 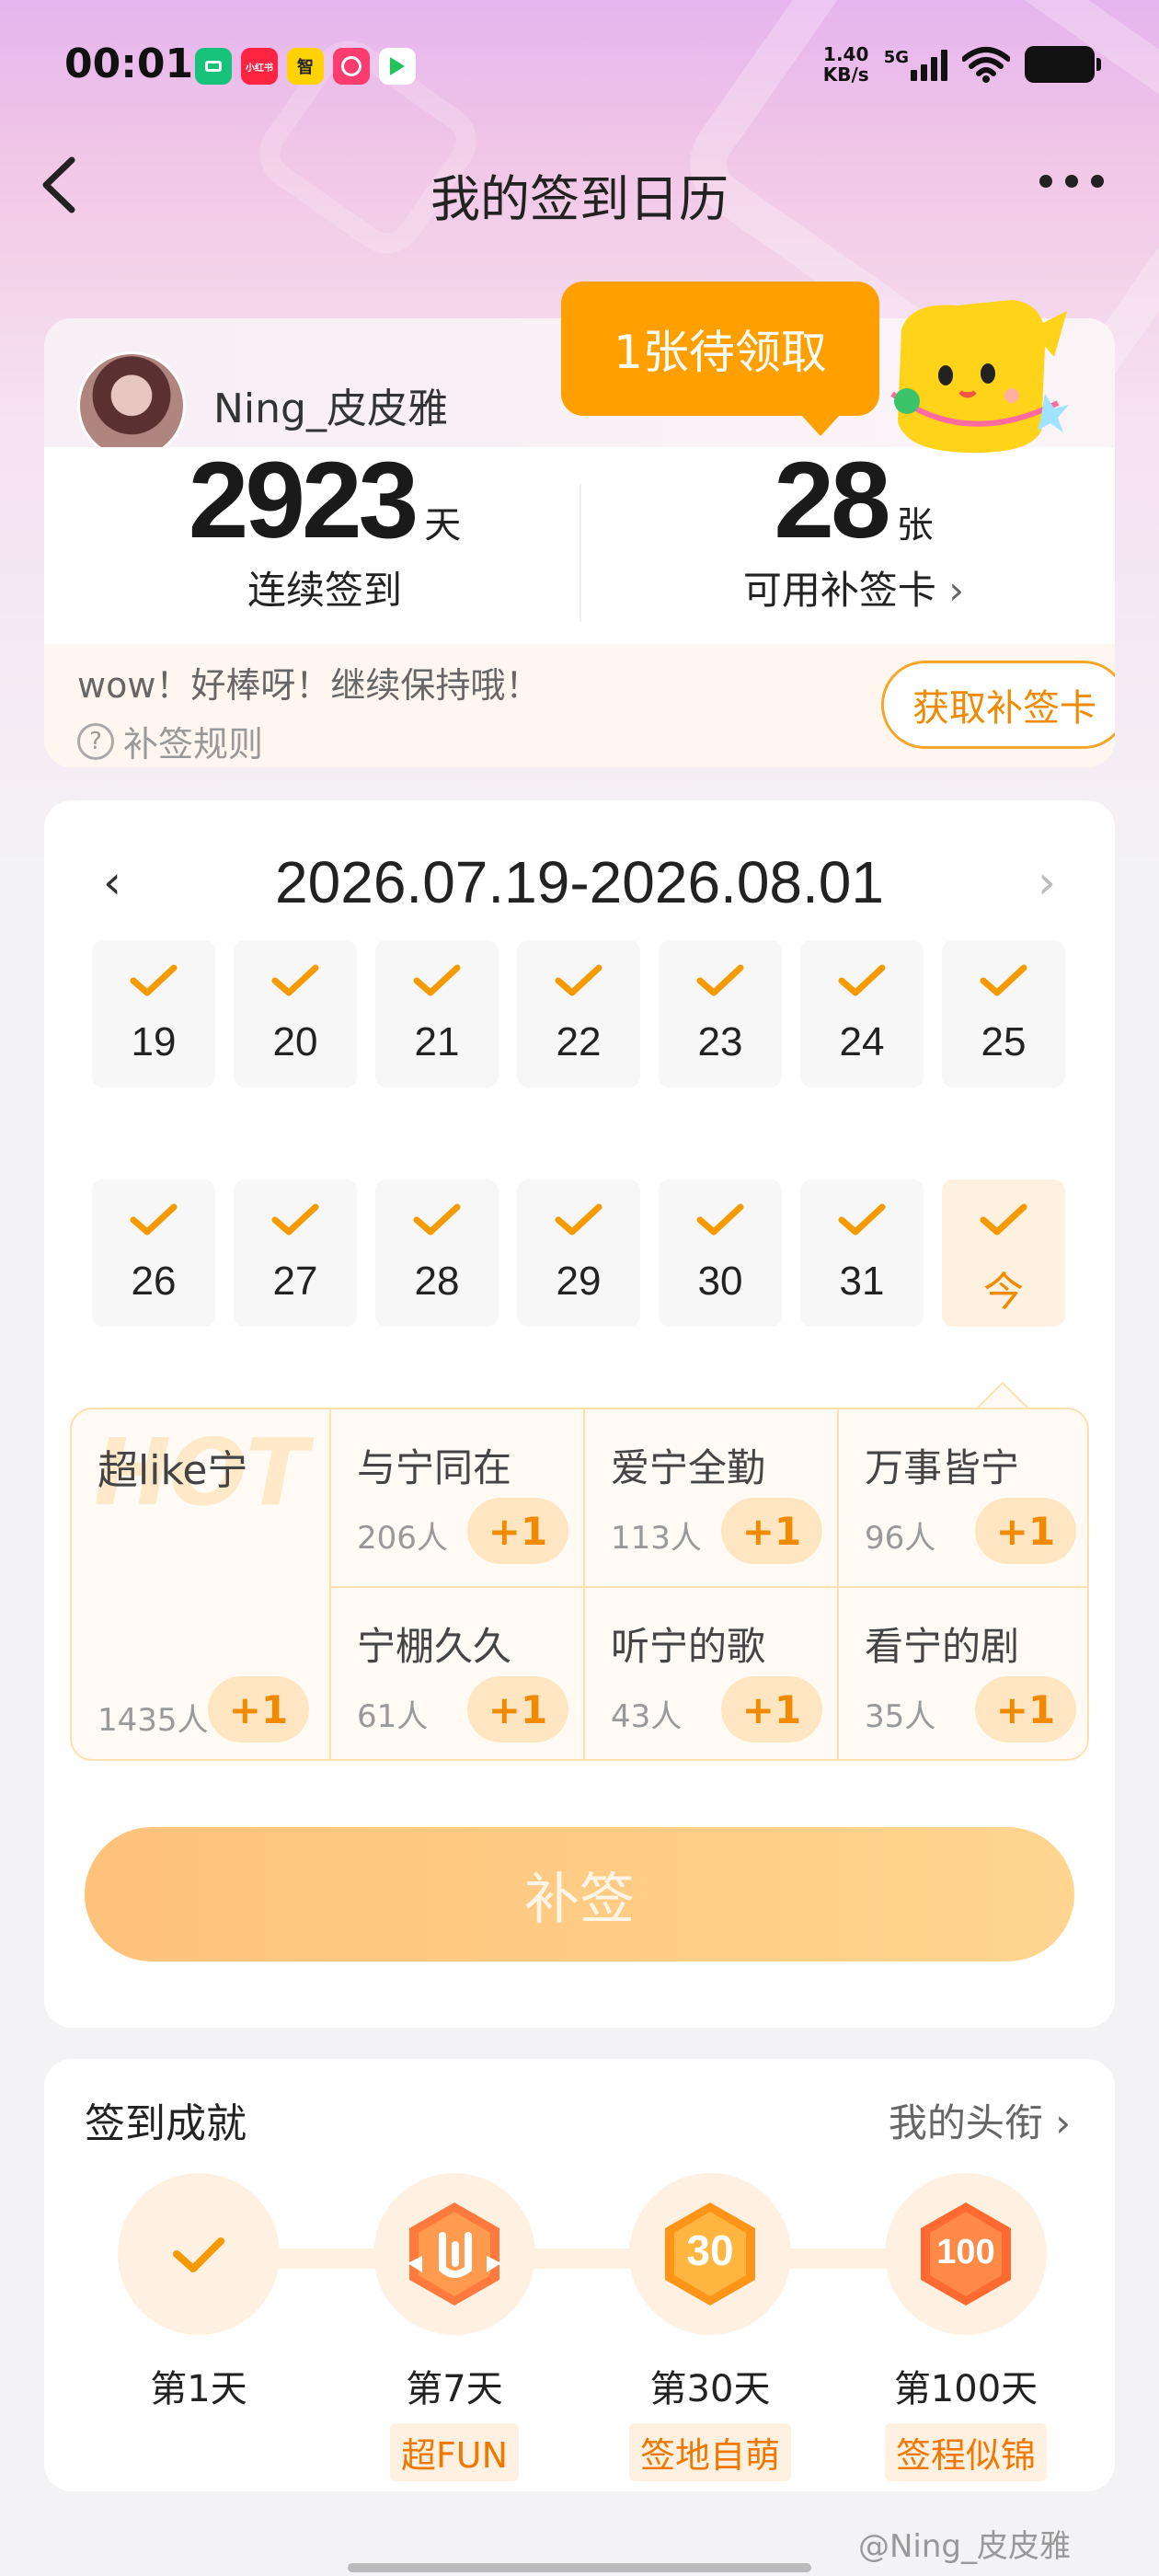 I want to click on group-name: 超like宁, so click(x=173, y=1470).